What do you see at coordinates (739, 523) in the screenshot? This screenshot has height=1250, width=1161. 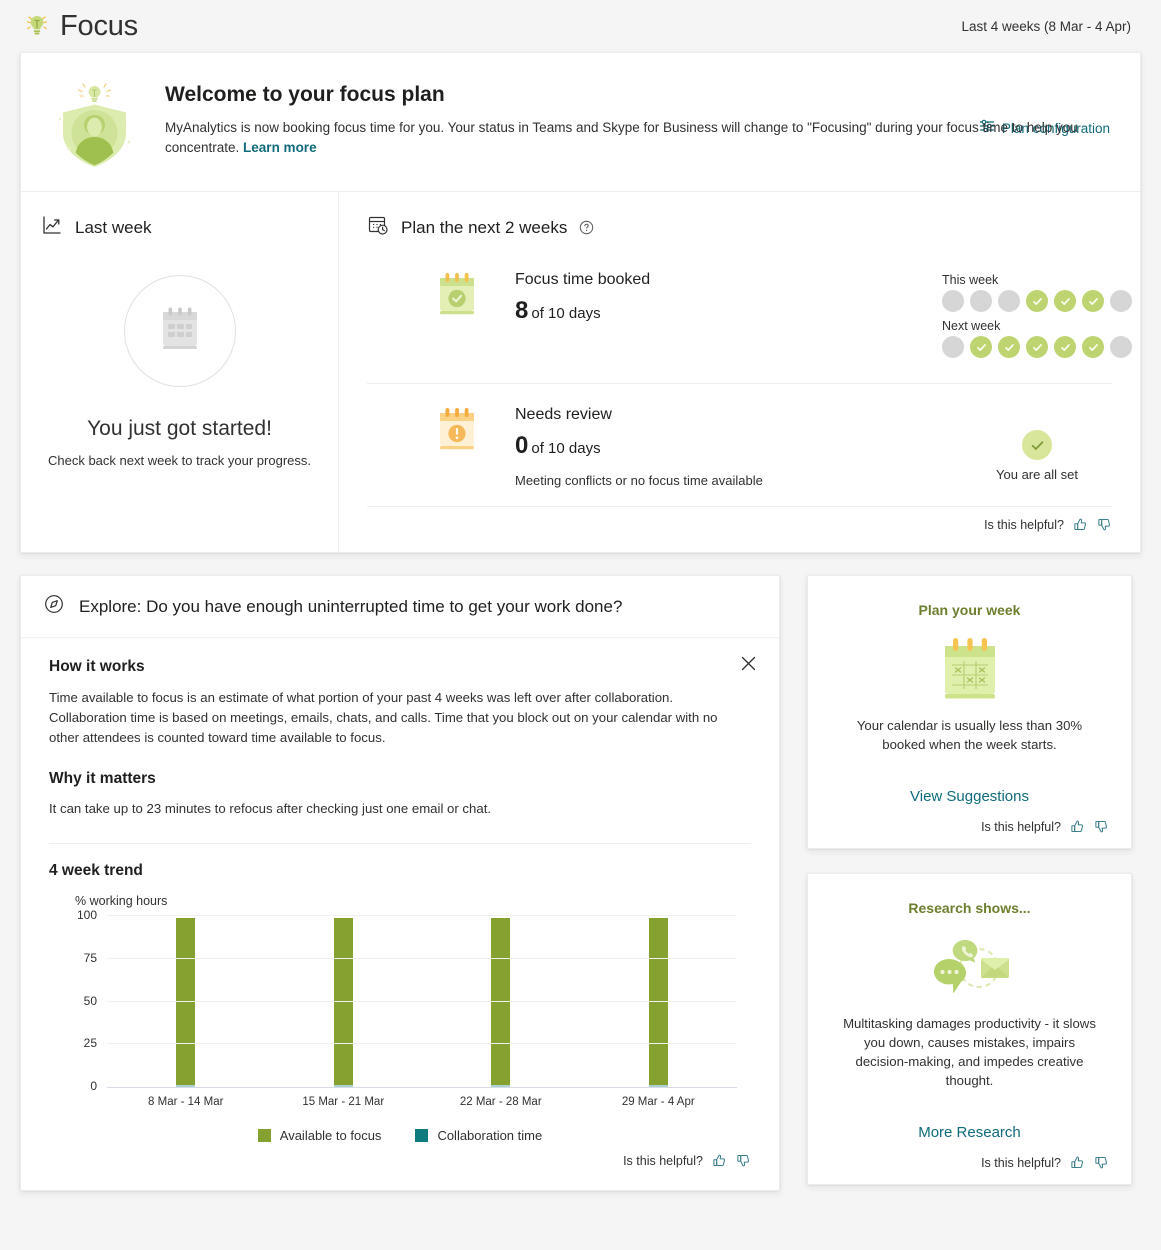 I see `feedback-row-plan: Is this helpful?` at bounding box center [739, 523].